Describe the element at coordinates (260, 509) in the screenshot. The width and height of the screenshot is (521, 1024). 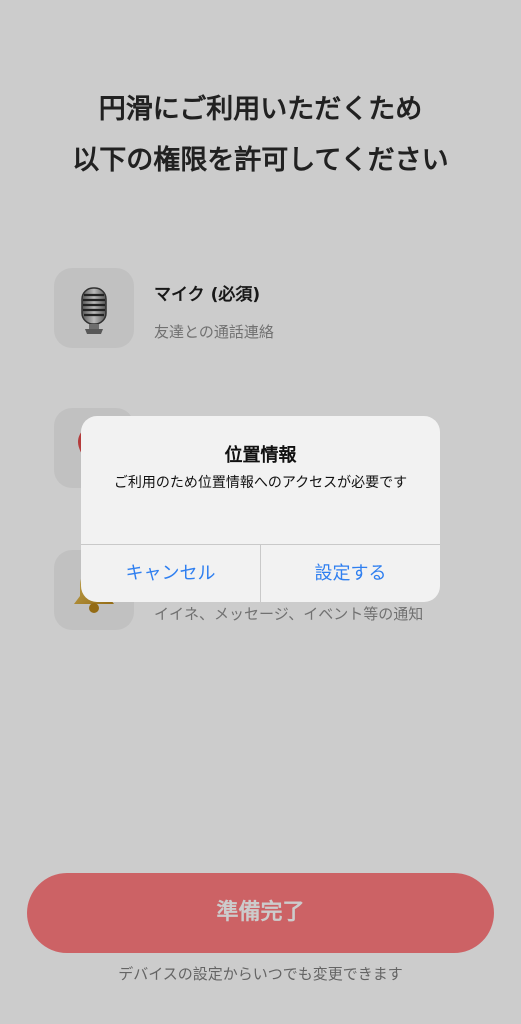
I see `location-alert-dialog: 位置情報 ご利用のため位置情報へのアクセスが必要です キャンセル 設定する` at that location.